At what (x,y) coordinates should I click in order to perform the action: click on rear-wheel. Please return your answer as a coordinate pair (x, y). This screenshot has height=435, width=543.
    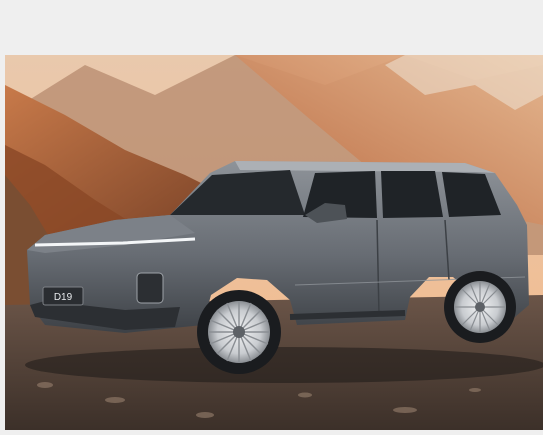
    Looking at the image, I should click on (480, 307).